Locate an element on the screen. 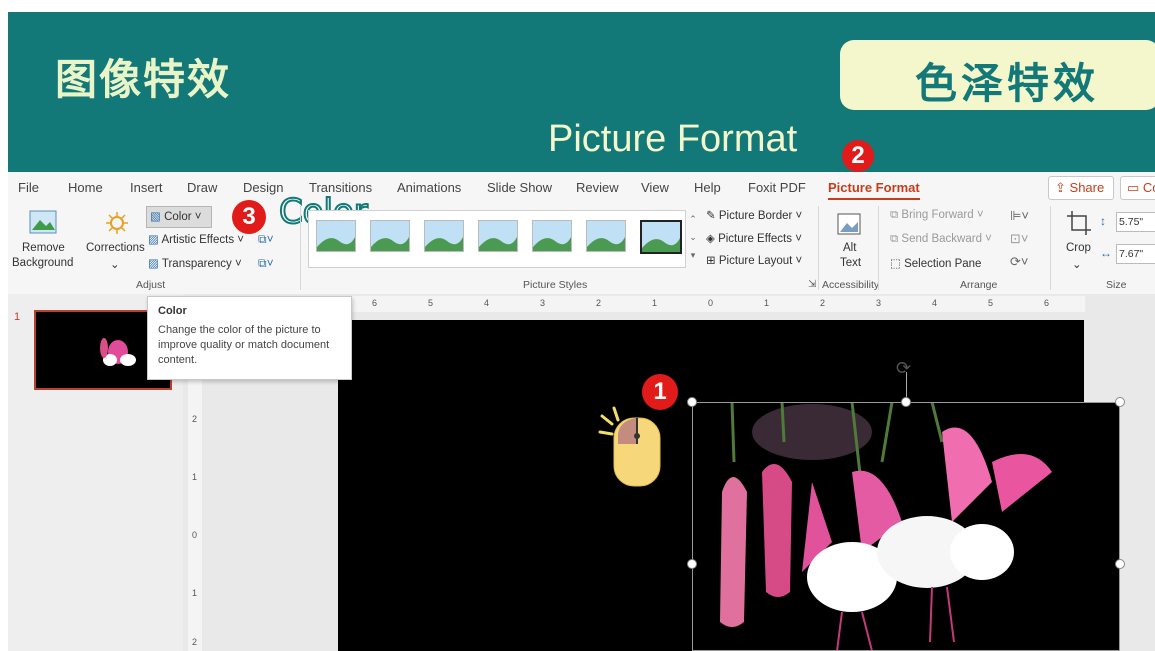 This screenshot has width=1155, height=651. align-icon: ⊫˅ is located at coordinates (1019, 216).